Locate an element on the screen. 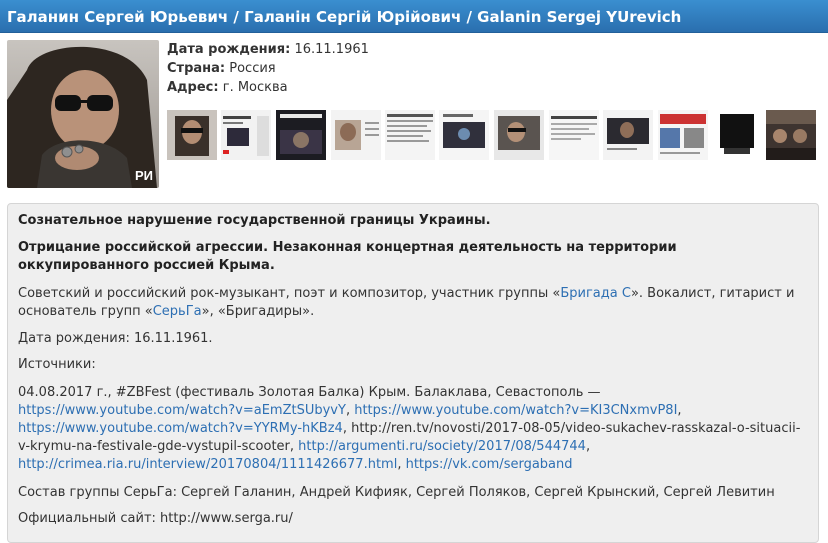 The image size is (828, 543). link-brigada-s: Бригада С is located at coordinates (595, 293).